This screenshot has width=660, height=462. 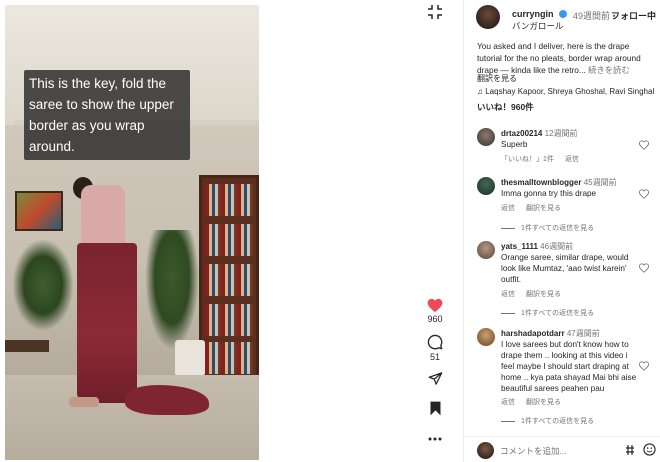 I want to click on post-time: 49週間前 •, so click(x=594, y=15).